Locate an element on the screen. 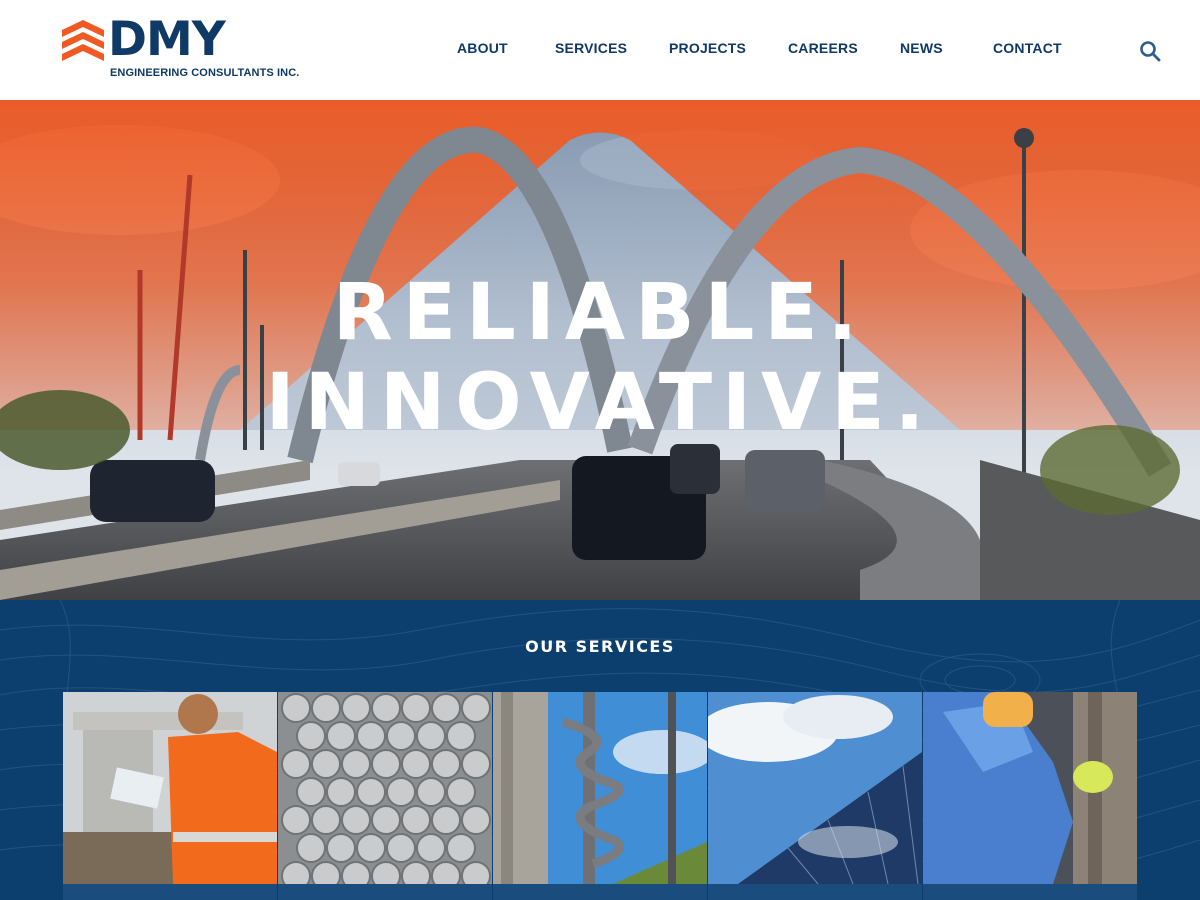 This screenshot has height=900, width=1200. inspector-photo-icon is located at coordinates (1030, 788).